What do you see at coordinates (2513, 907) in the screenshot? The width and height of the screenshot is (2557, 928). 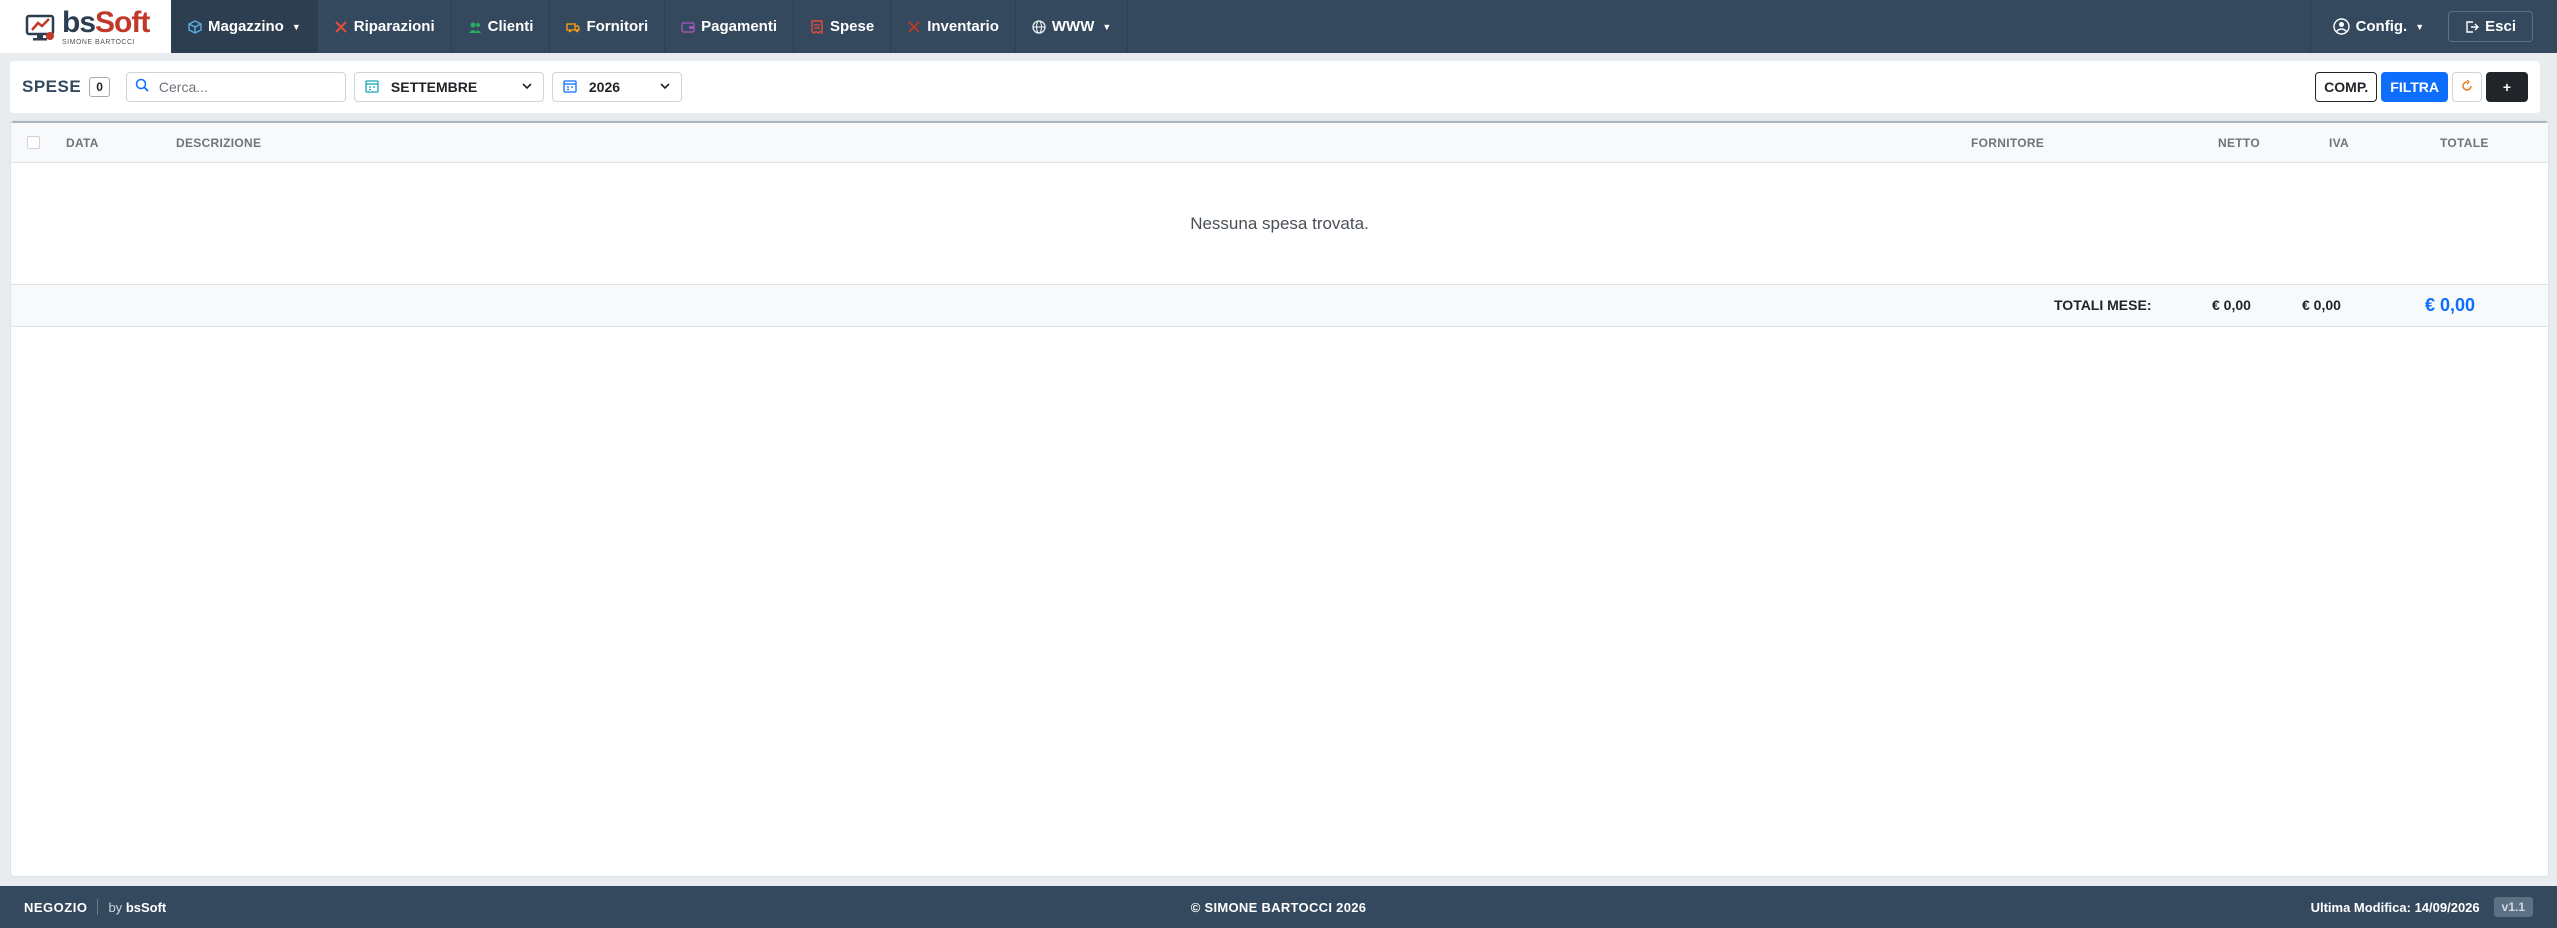 I see `version-badge: v1.1` at bounding box center [2513, 907].